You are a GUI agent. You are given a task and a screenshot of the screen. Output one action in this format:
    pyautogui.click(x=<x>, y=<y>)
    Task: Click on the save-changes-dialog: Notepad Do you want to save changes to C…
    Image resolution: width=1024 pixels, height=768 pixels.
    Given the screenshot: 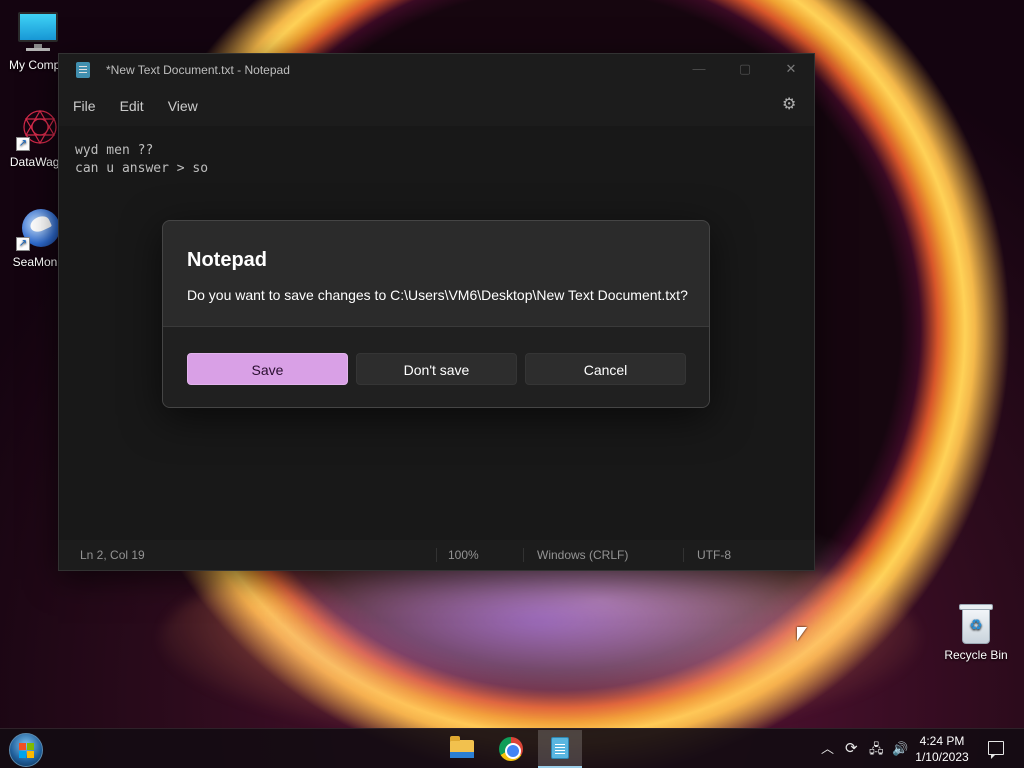 What is the action you would take?
    pyautogui.click(x=436, y=314)
    